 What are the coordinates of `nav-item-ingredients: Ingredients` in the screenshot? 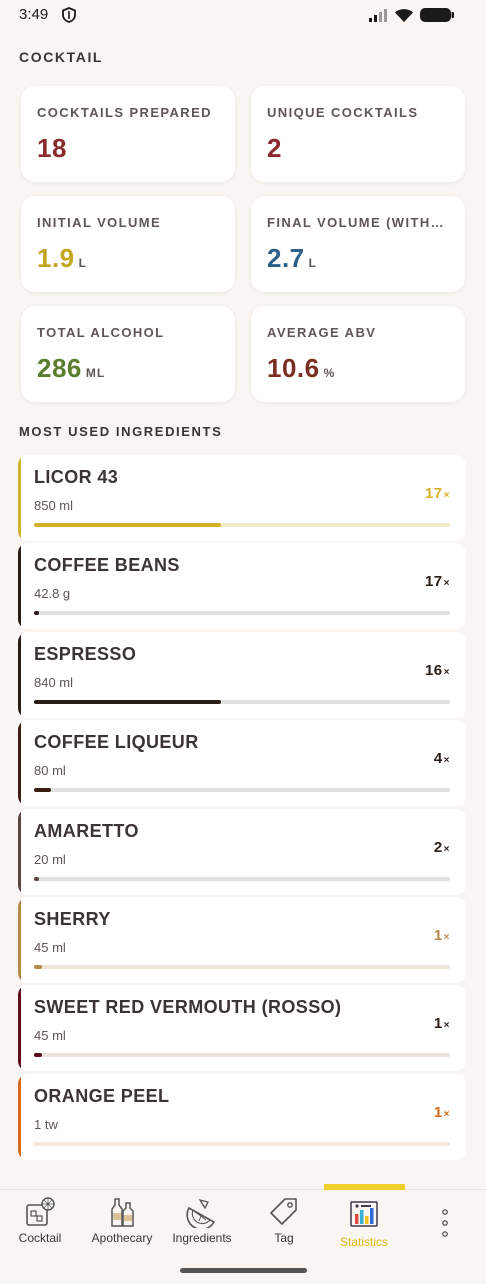 It's located at (202, 1225).